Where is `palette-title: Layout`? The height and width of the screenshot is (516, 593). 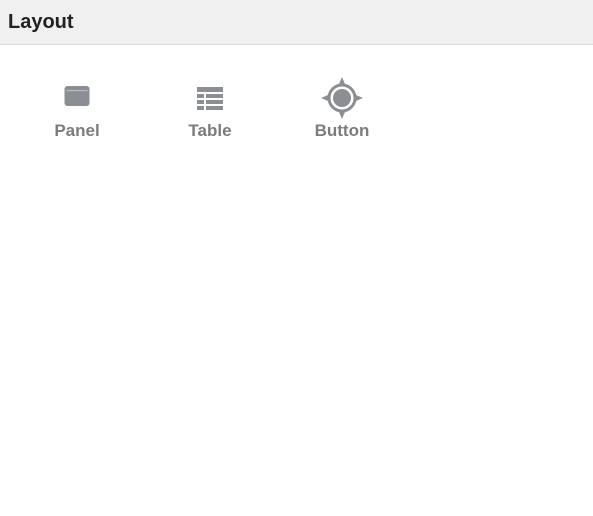 palette-title: Layout is located at coordinates (41, 22).